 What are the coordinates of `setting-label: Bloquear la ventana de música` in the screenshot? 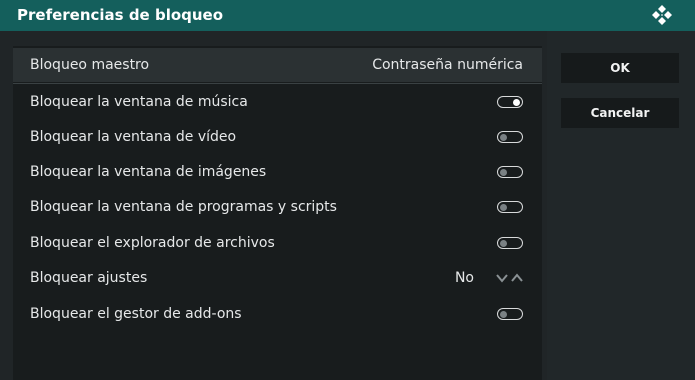 It's located at (139, 102).